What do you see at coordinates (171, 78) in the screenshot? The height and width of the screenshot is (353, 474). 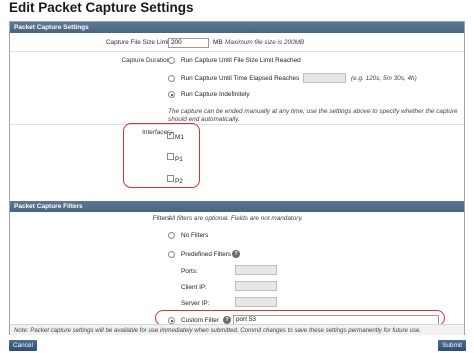 I see `duration-radio-time` at bounding box center [171, 78].